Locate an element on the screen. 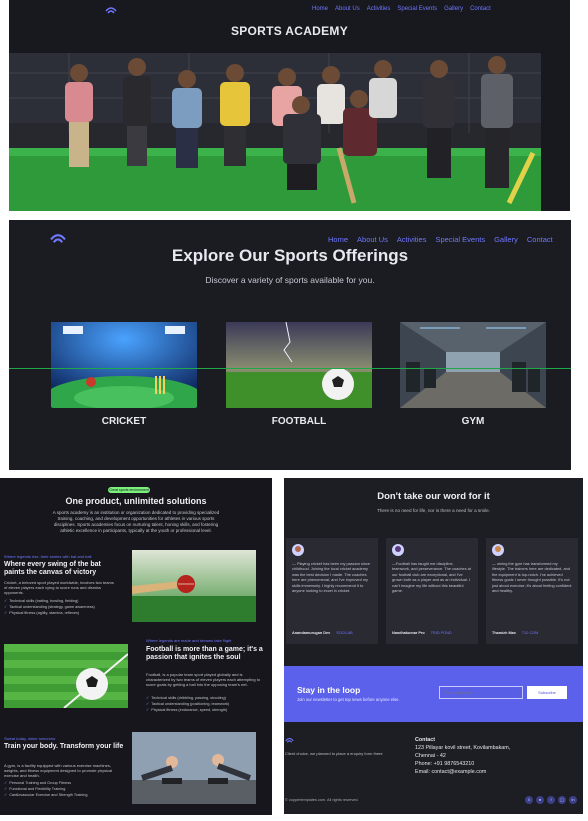 Image resolution: width=588 pixels, height=821 pixels. testimonial-author: Anandamurugan Dev SOCILAB is located at coordinates (322, 633).